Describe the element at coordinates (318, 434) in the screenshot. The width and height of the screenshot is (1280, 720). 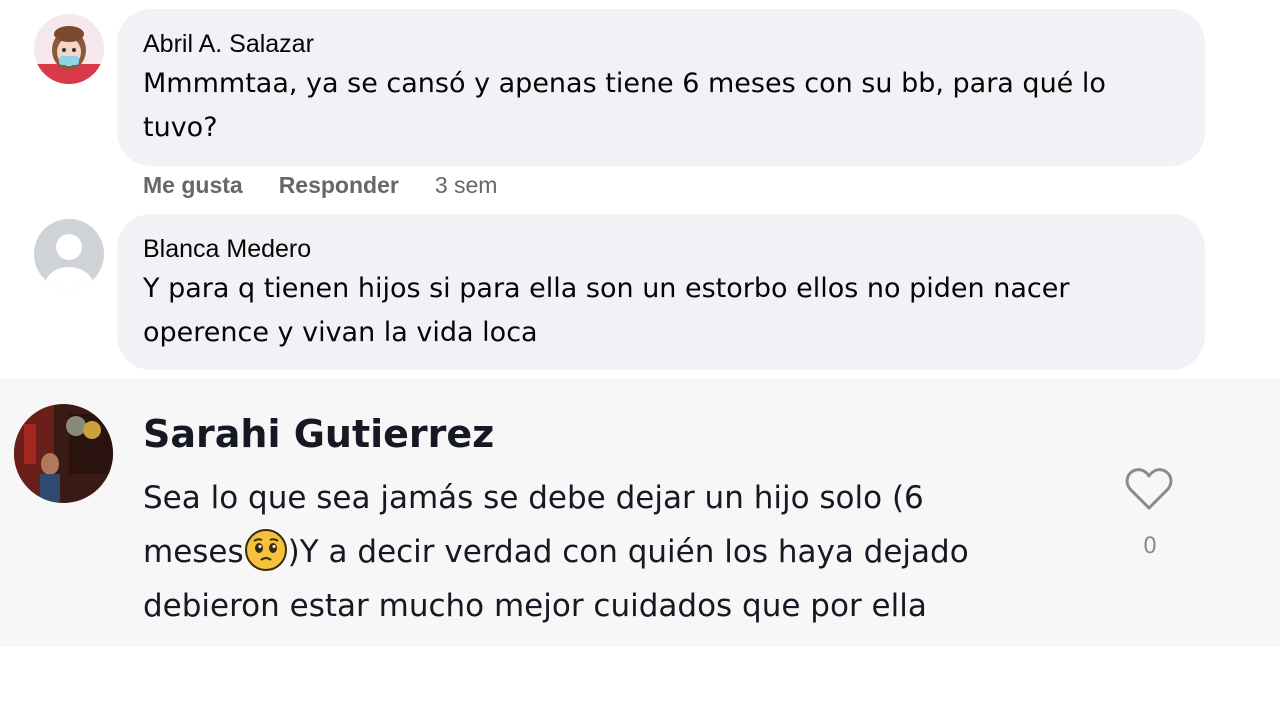
I see `comment-author: Sarahi Gutierrez` at that location.